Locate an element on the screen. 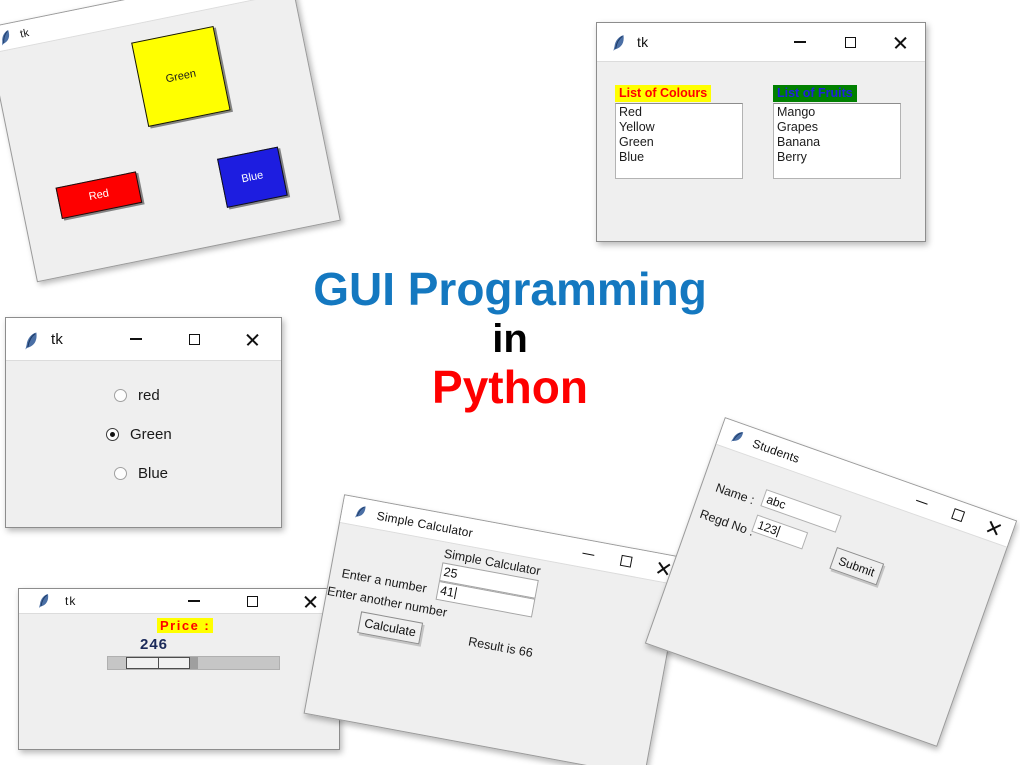 The image size is (1020, 765). green-button: Green is located at coordinates (181, 76).